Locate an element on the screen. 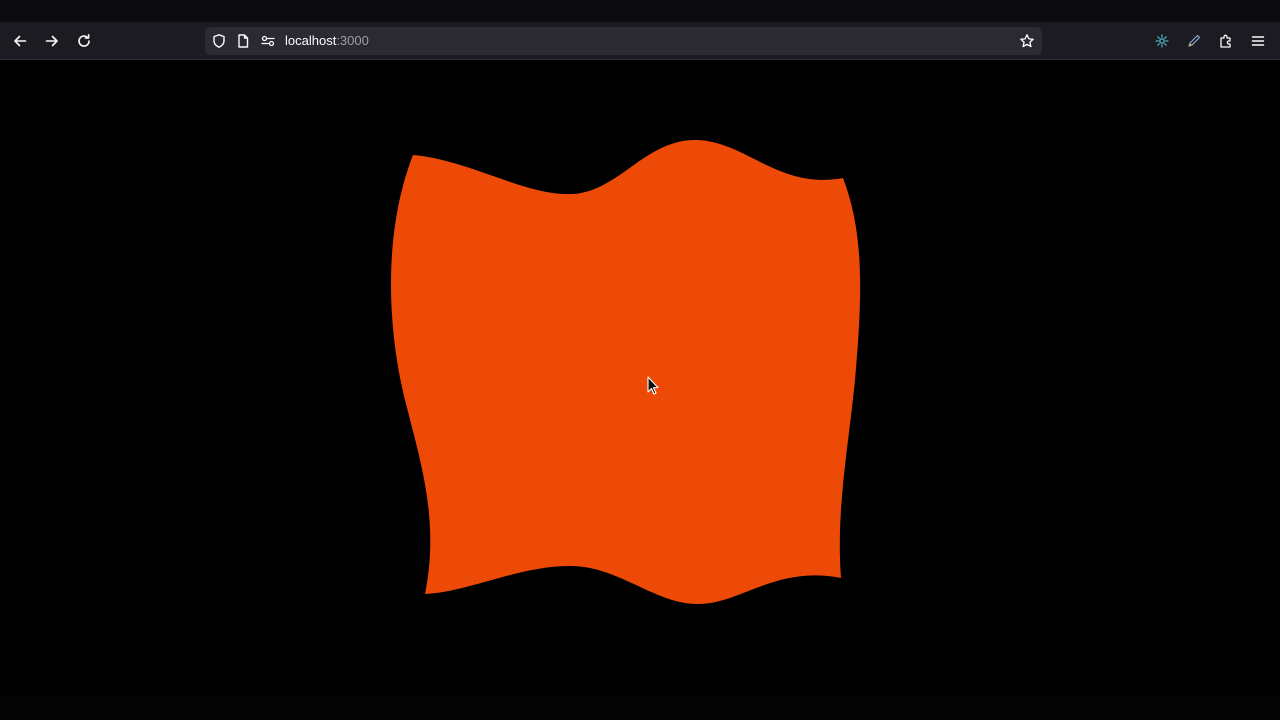  reload-icon is located at coordinates (84, 40).